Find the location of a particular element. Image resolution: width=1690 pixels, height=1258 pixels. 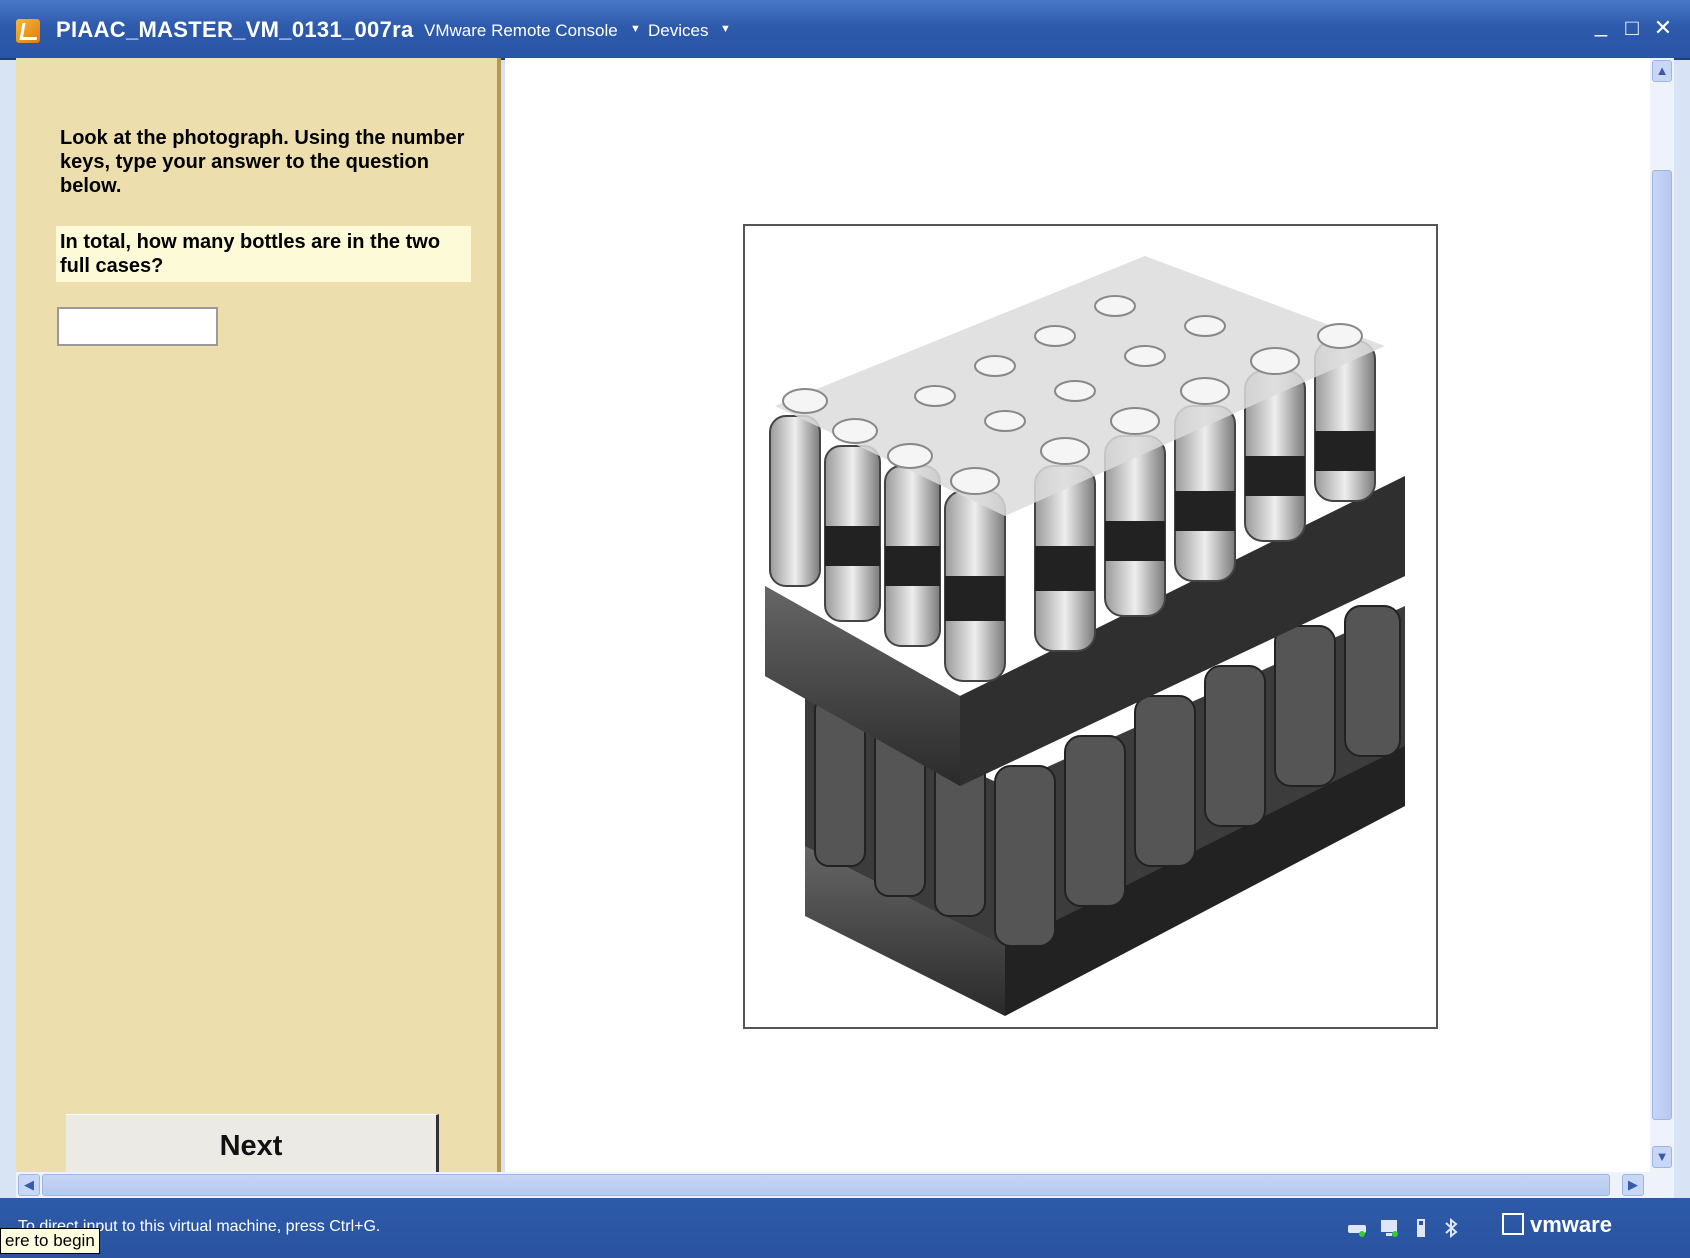

vmware-app-icon is located at coordinates (28, 31).